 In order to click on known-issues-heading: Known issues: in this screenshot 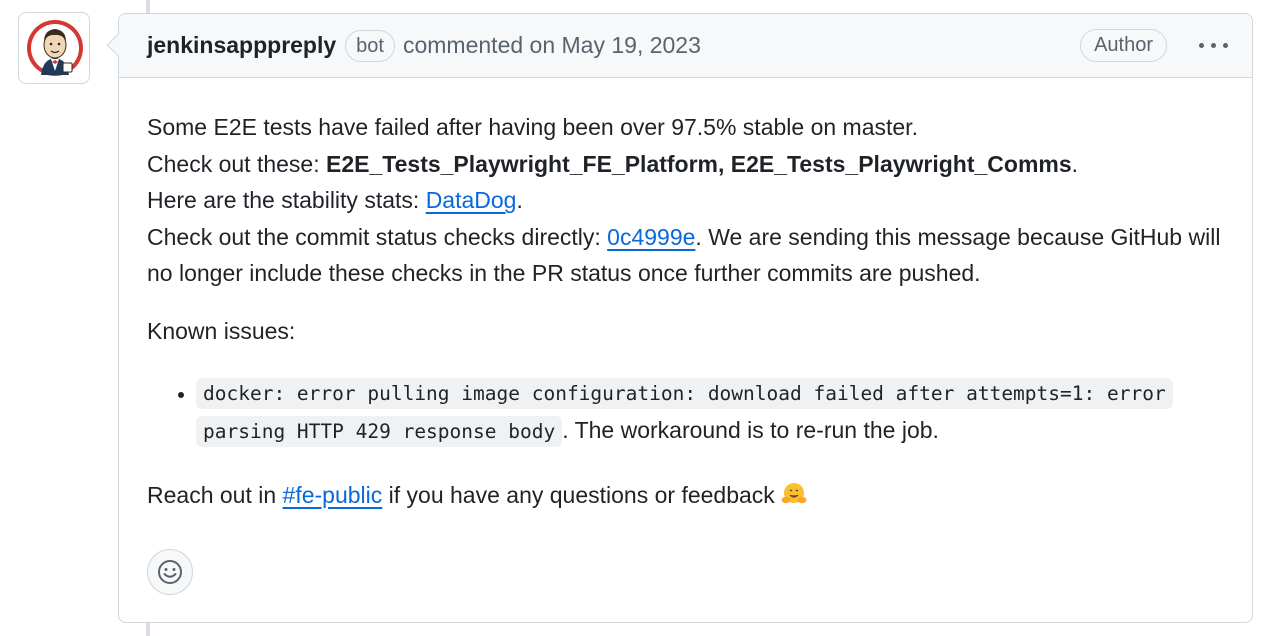, I will do `click(221, 330)`.